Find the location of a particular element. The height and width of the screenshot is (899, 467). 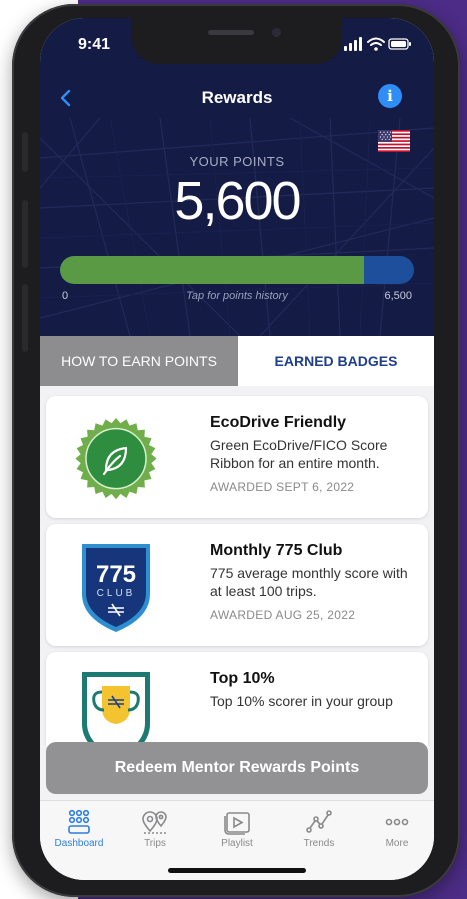

badge-title: EcoDrive Friendly is located at coordinates (278, 422).